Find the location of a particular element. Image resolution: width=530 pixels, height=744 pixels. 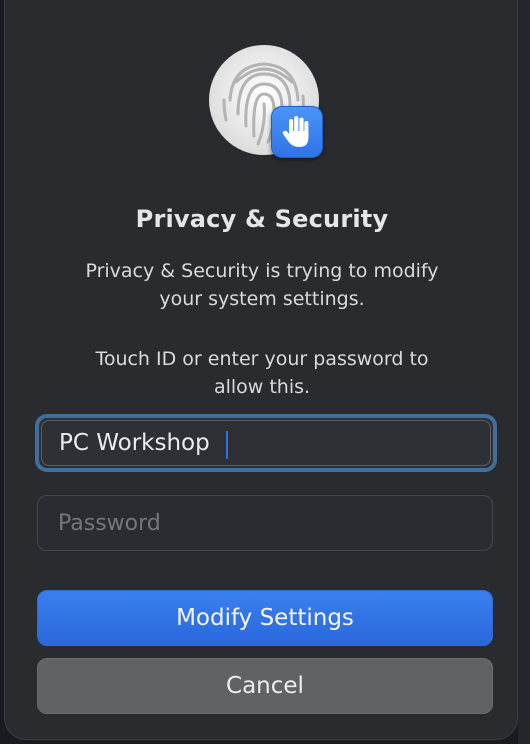

dialog-title: Privacy & Security is located at coordinates (262, 219).